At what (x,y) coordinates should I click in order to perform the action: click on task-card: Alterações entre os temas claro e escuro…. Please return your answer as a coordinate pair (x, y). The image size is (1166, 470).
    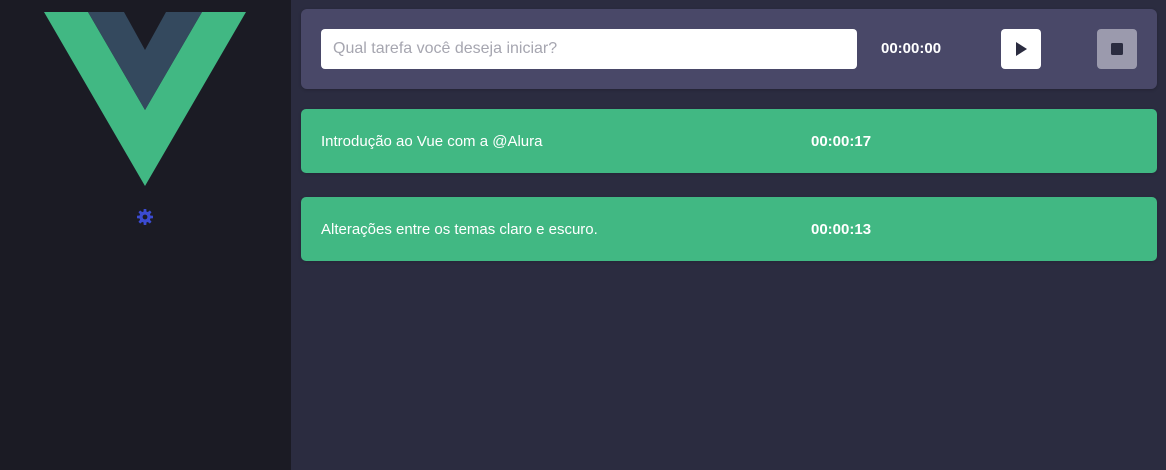
    Looking at the image, I should click on (729, 229).